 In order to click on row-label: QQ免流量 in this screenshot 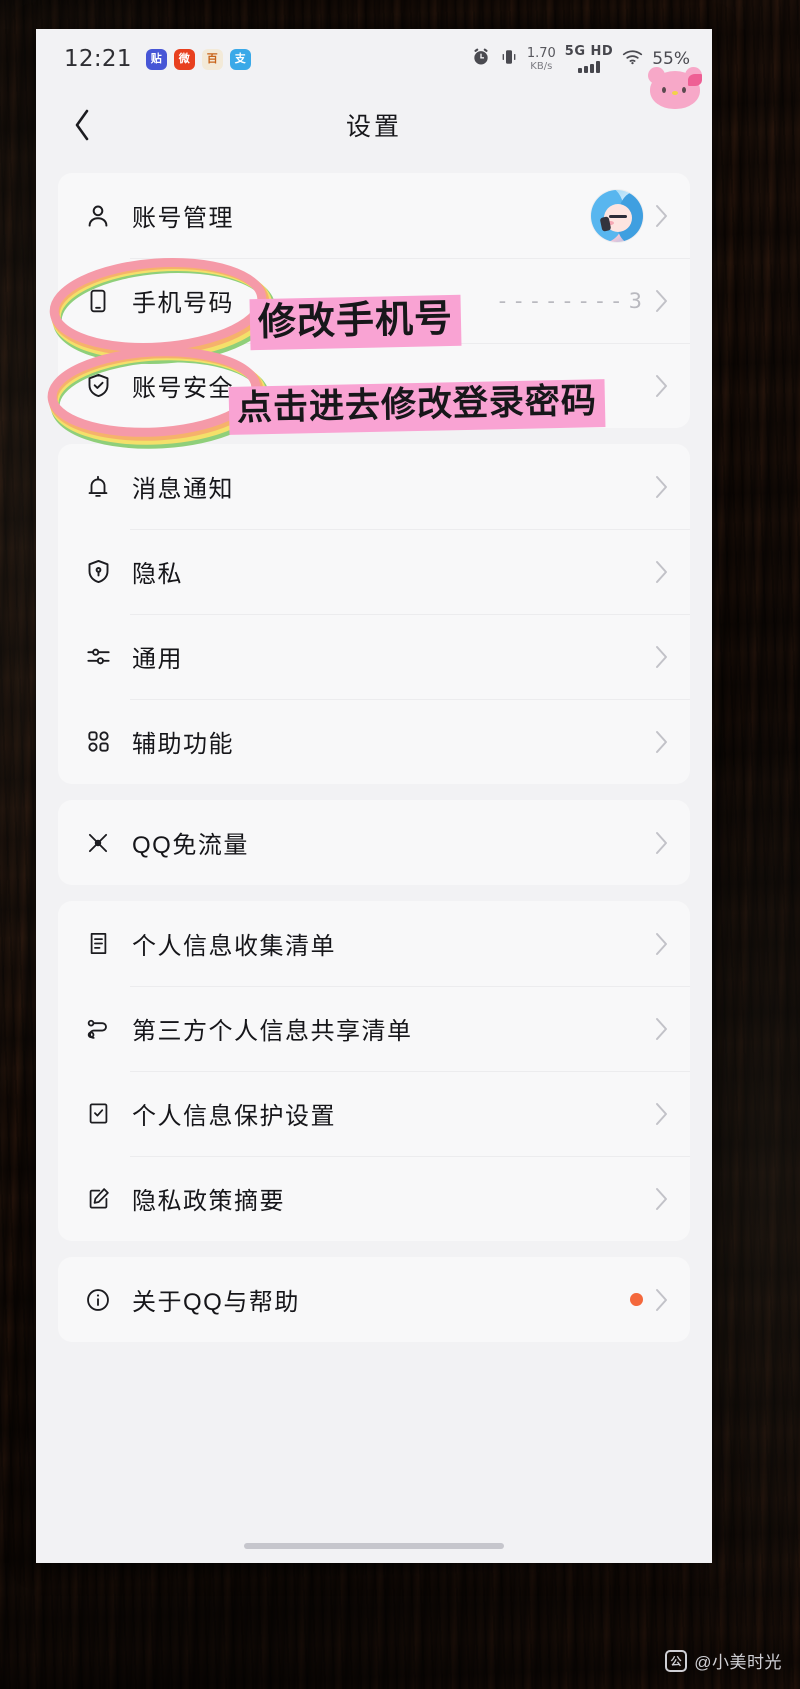, I will do `click(190, 845)`.